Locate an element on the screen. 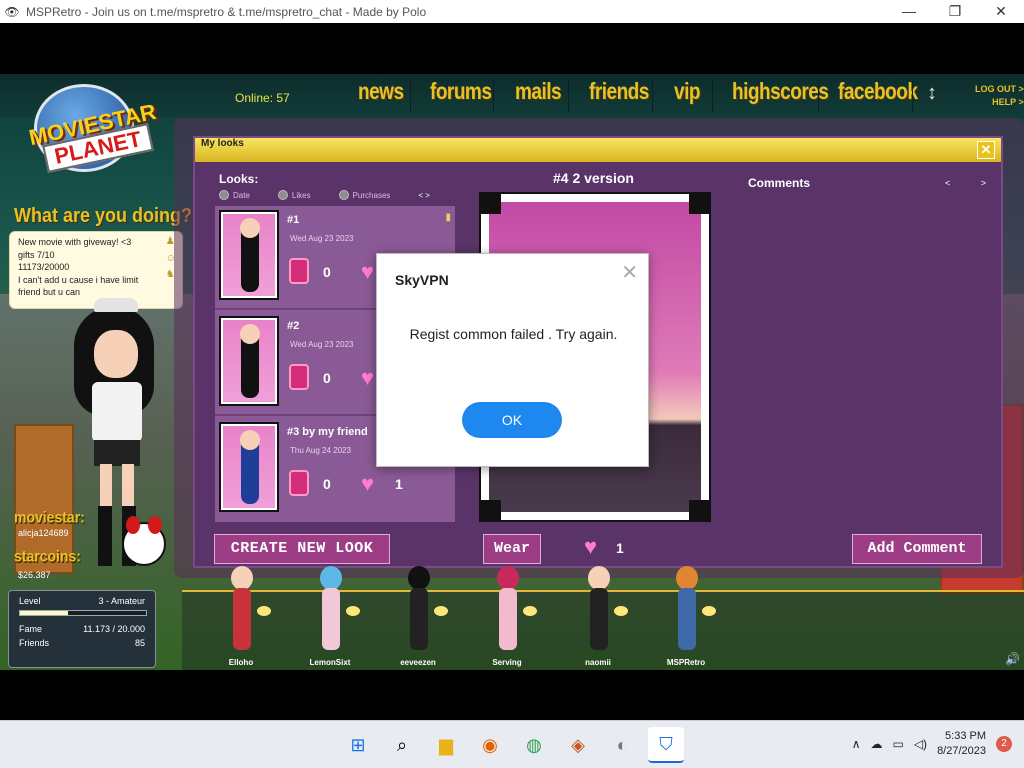 The width and height of the screenshot is (1024, 768). sort-date: Date is located at coordinates (234, 195).